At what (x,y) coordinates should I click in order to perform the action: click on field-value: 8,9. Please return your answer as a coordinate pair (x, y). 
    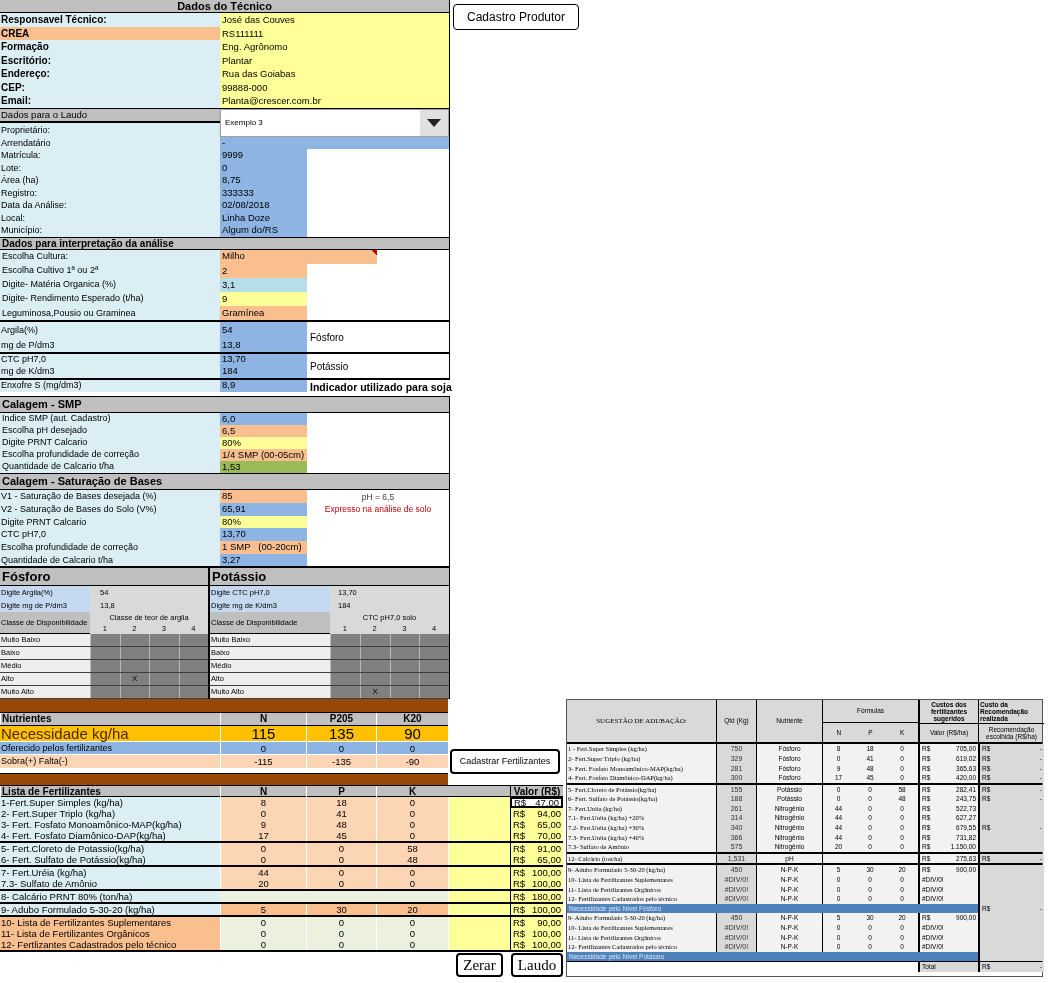
    Looking at the image, I should click on (263, 386).